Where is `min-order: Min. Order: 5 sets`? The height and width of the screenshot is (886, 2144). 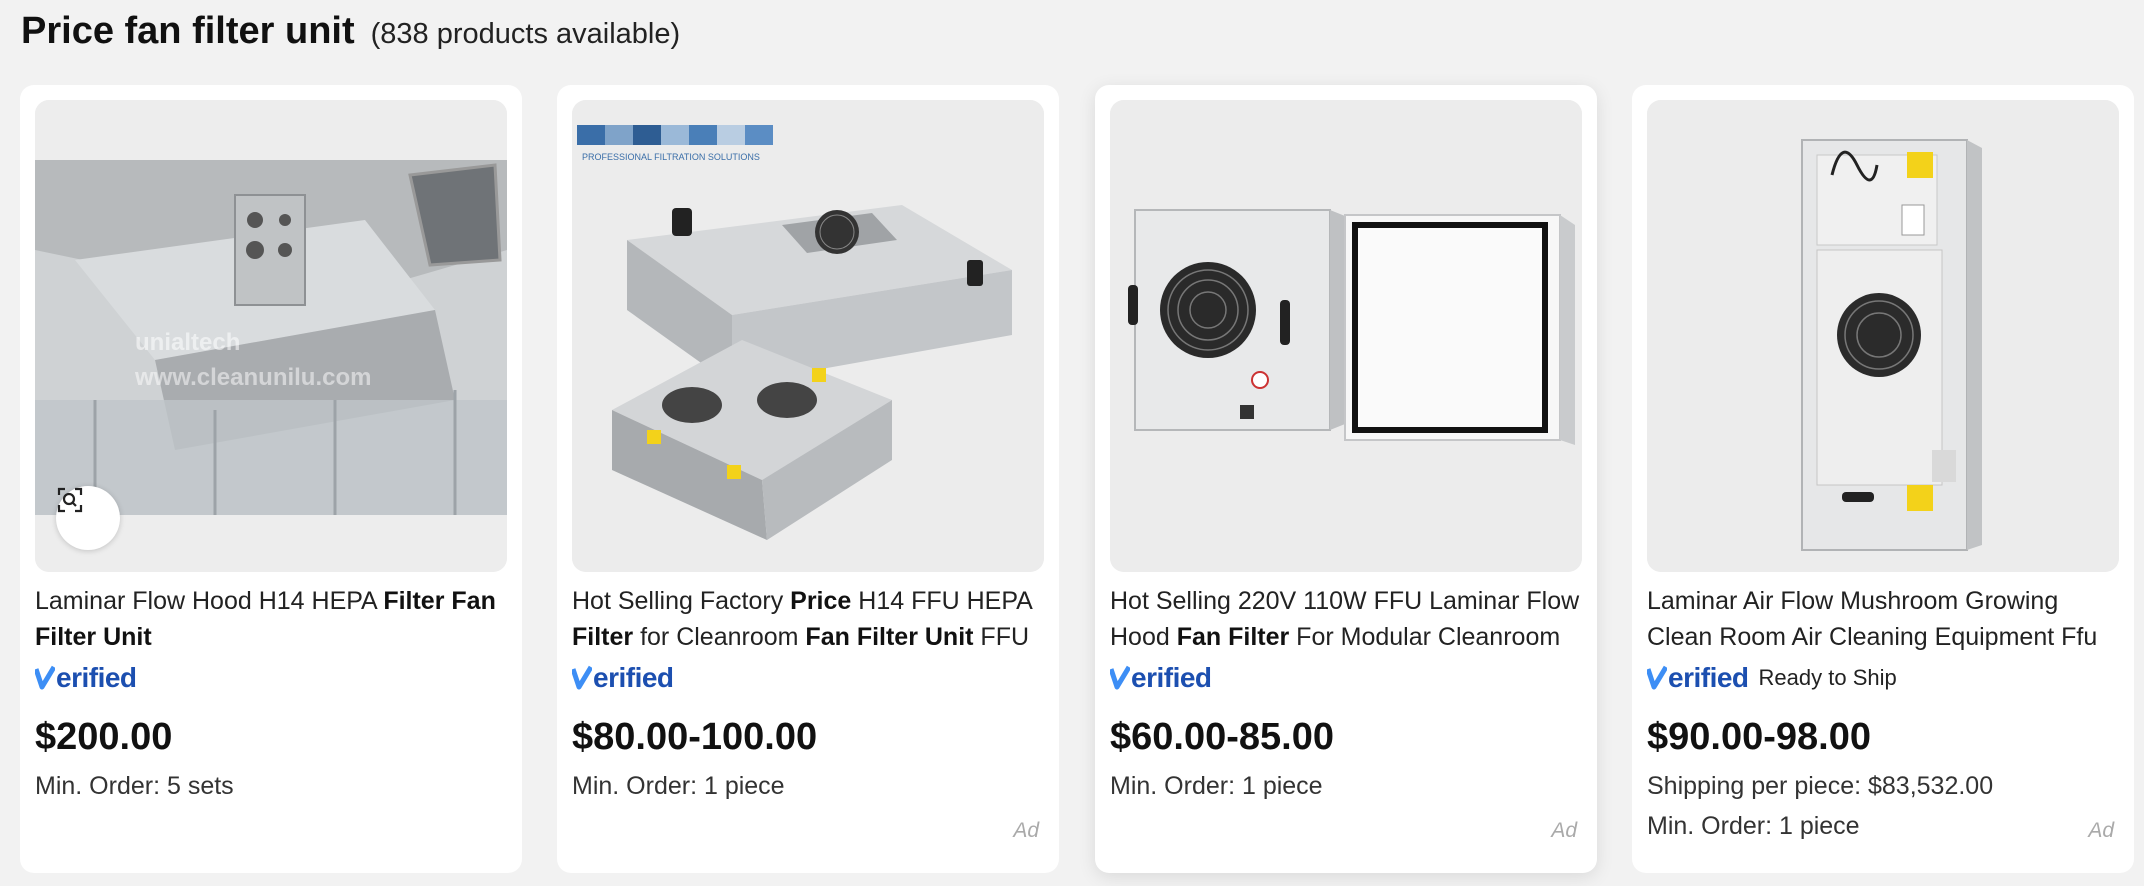
min-order: Min. Order: 5 sets is located at coordinates (134, 786).